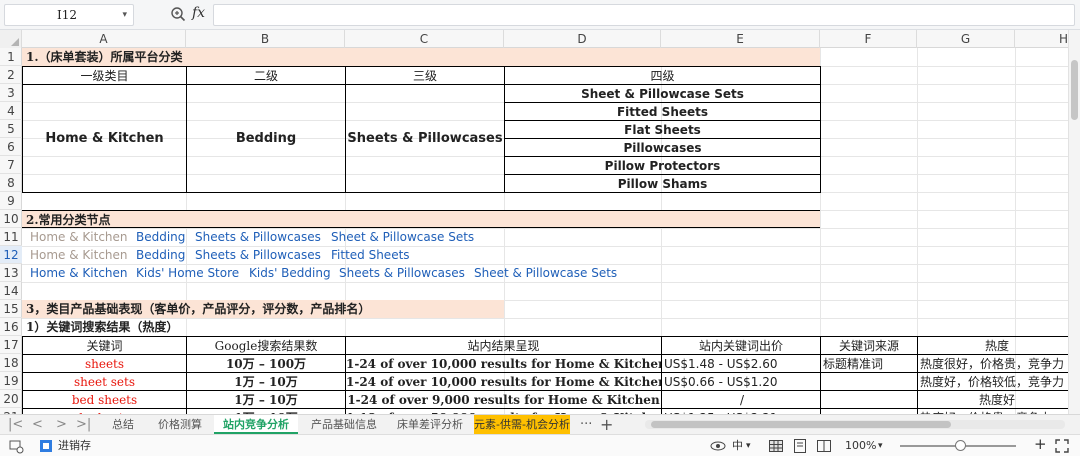 The image size is (1080, 456). I want to click on section-title-cell: 1.（床单套装）所属平台分类, so click(421, 57).